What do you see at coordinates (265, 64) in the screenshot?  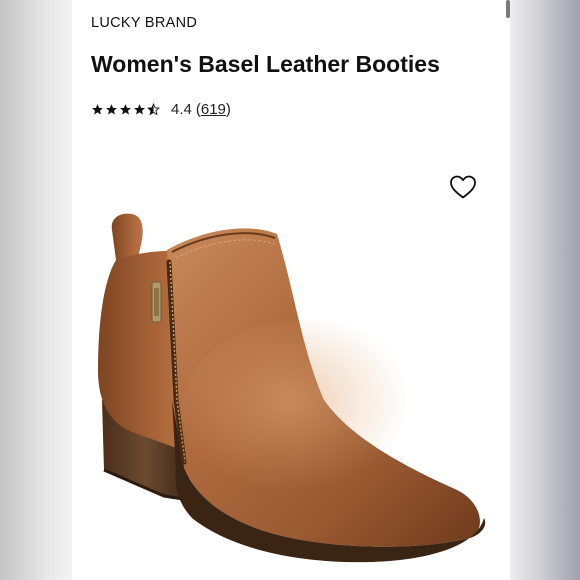 I see `product-title: Women's Basel Leather Booties` at bounding box center [265, 64].